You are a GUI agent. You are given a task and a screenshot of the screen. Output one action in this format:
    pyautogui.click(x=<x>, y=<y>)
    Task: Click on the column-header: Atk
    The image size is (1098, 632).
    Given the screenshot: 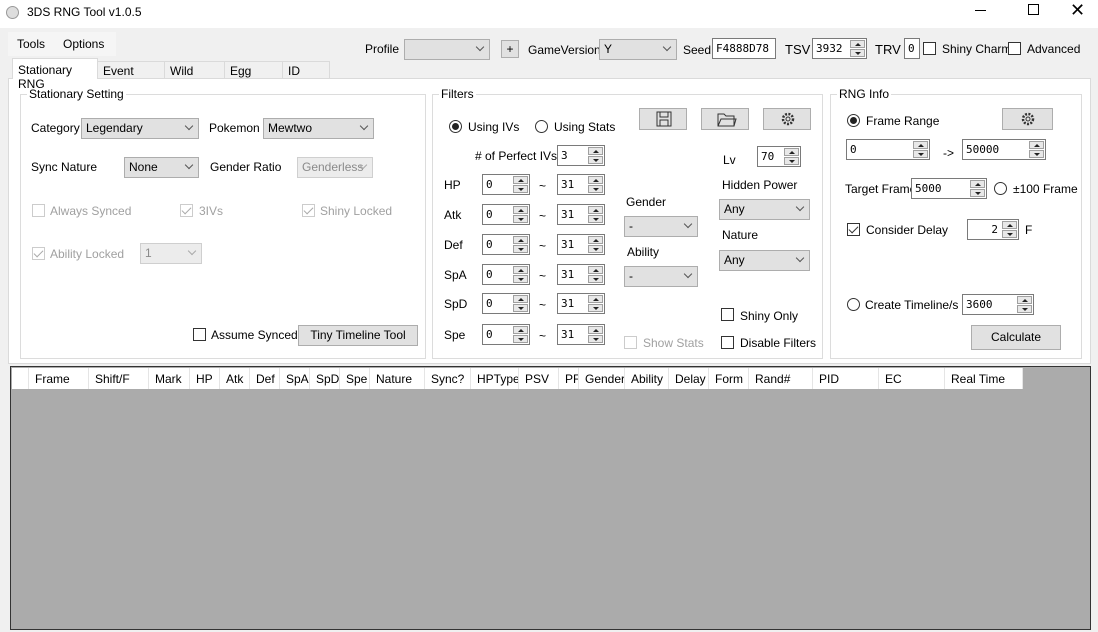 What is the action you would take?
    pyautogui.click(x=235, y=378)
    